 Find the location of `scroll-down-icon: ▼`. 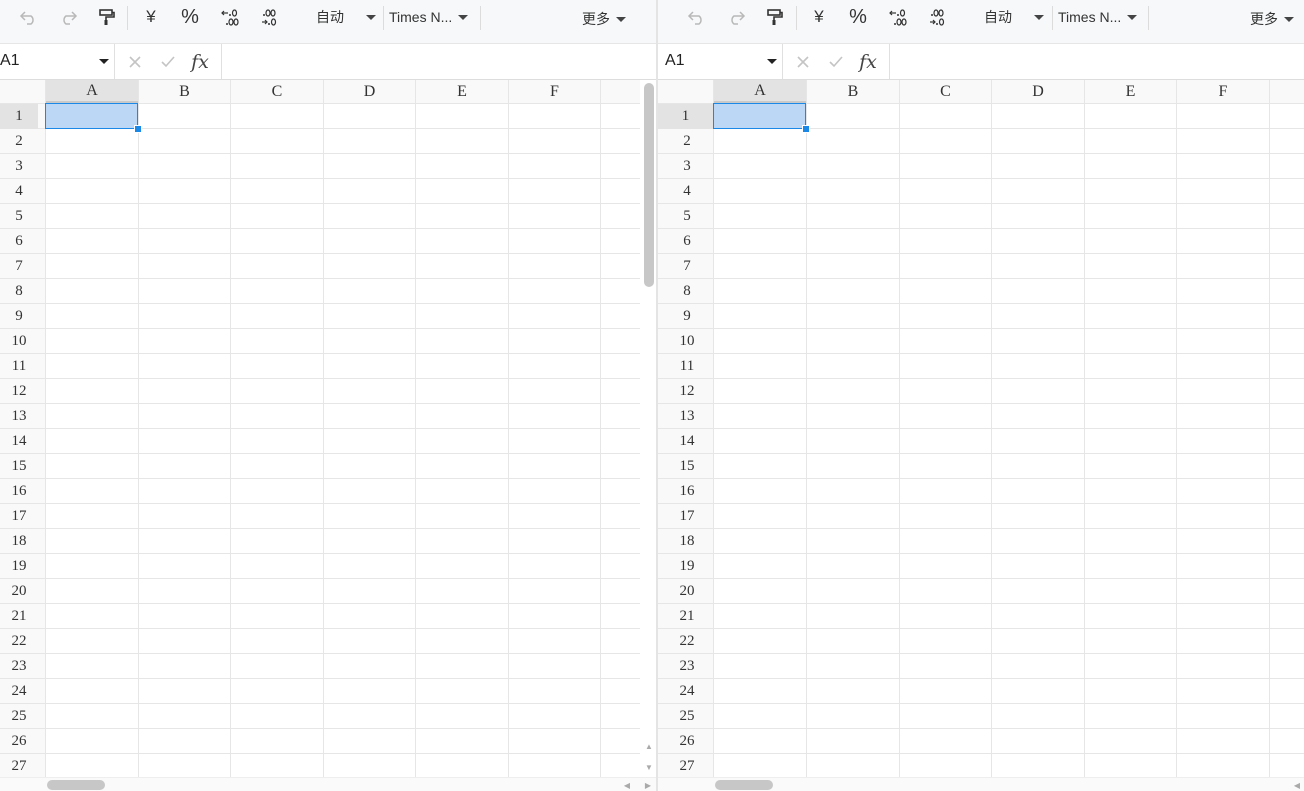

scroll-down-icon: ▼ is located at coordinates (649, 767).